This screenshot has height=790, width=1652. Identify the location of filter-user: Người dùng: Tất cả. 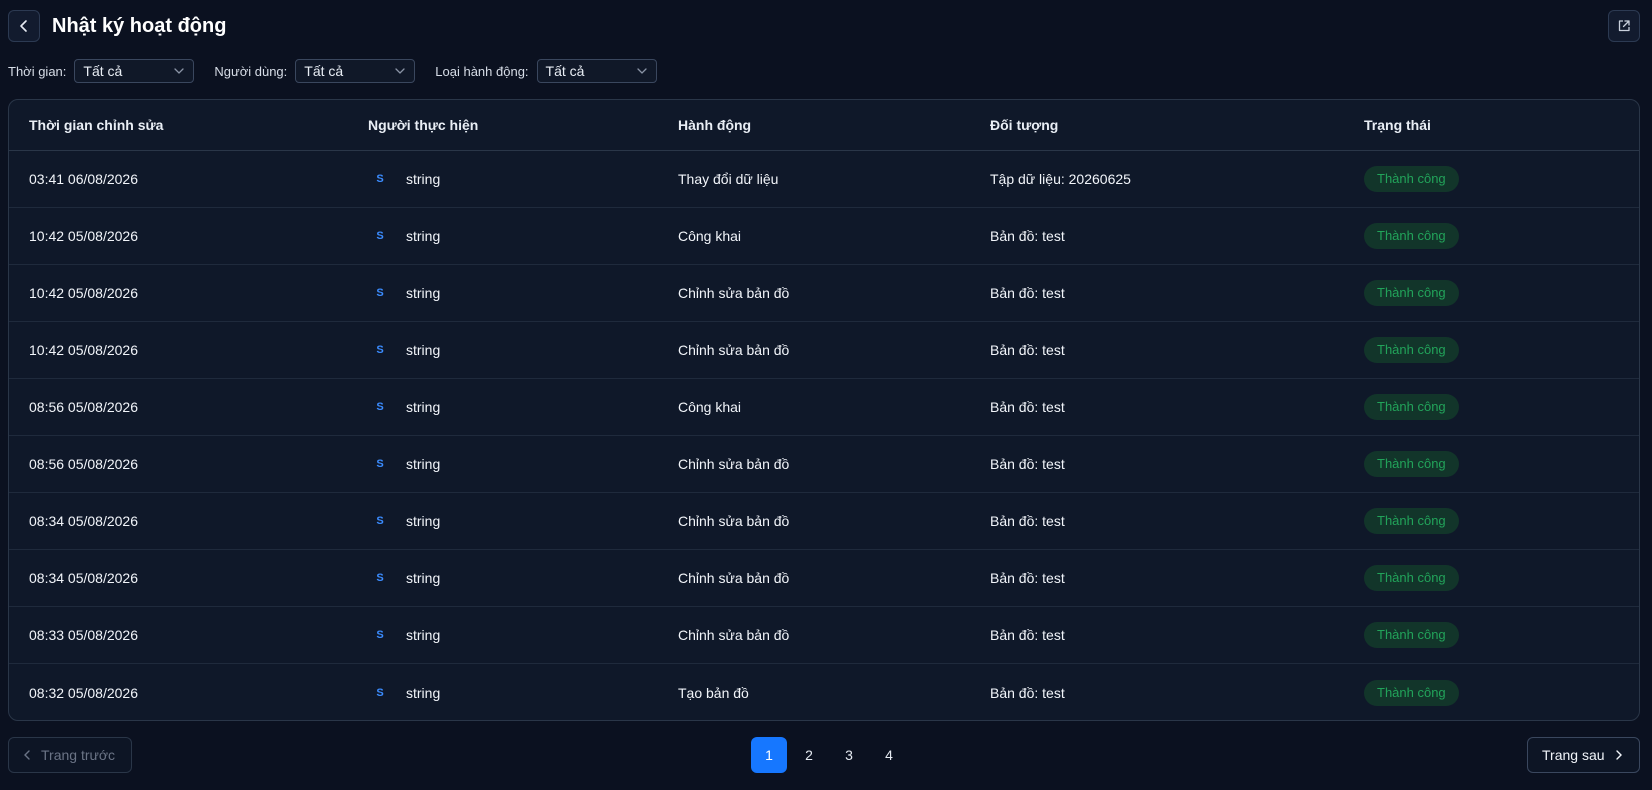
(315, 71).